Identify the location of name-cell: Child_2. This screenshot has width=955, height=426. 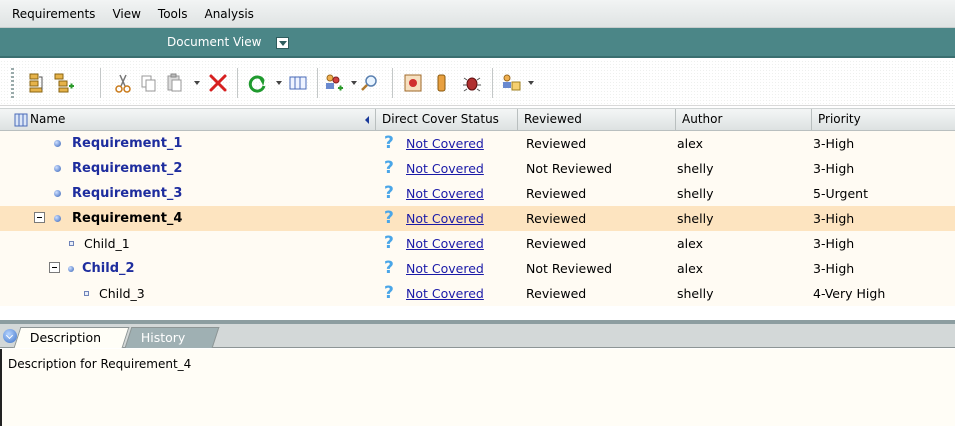
(188, 268).